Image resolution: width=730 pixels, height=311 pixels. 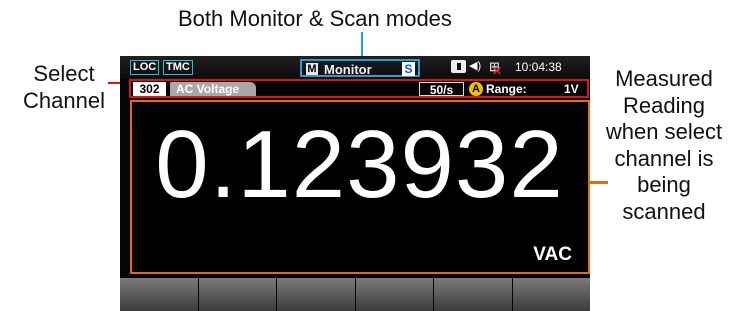 What do you see at coordinates (178, 67) in the screenshot?
I see `tmc-badge: TMC` at bounding box center [178, 67].